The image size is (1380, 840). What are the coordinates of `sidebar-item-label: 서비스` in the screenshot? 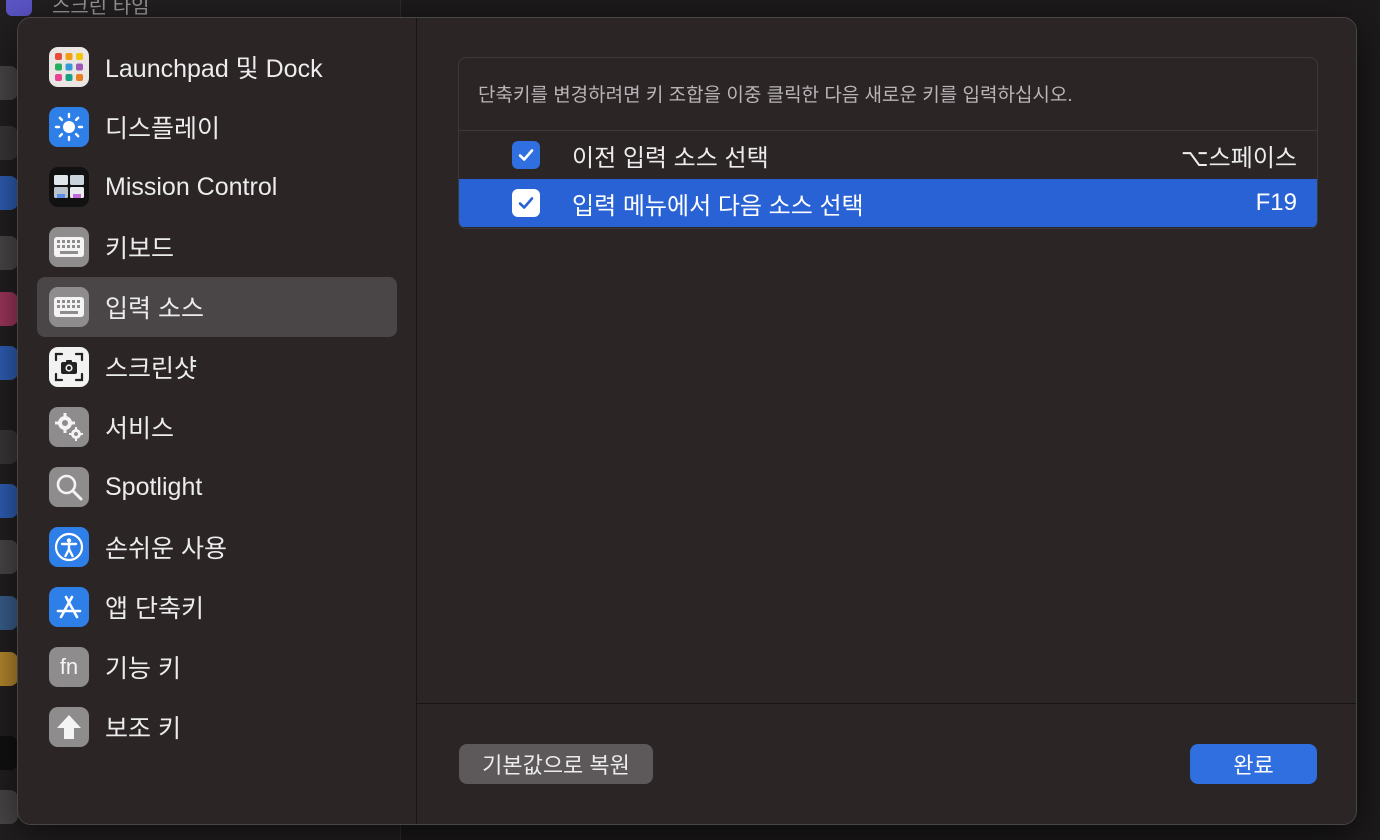 It's located at (140, 429).